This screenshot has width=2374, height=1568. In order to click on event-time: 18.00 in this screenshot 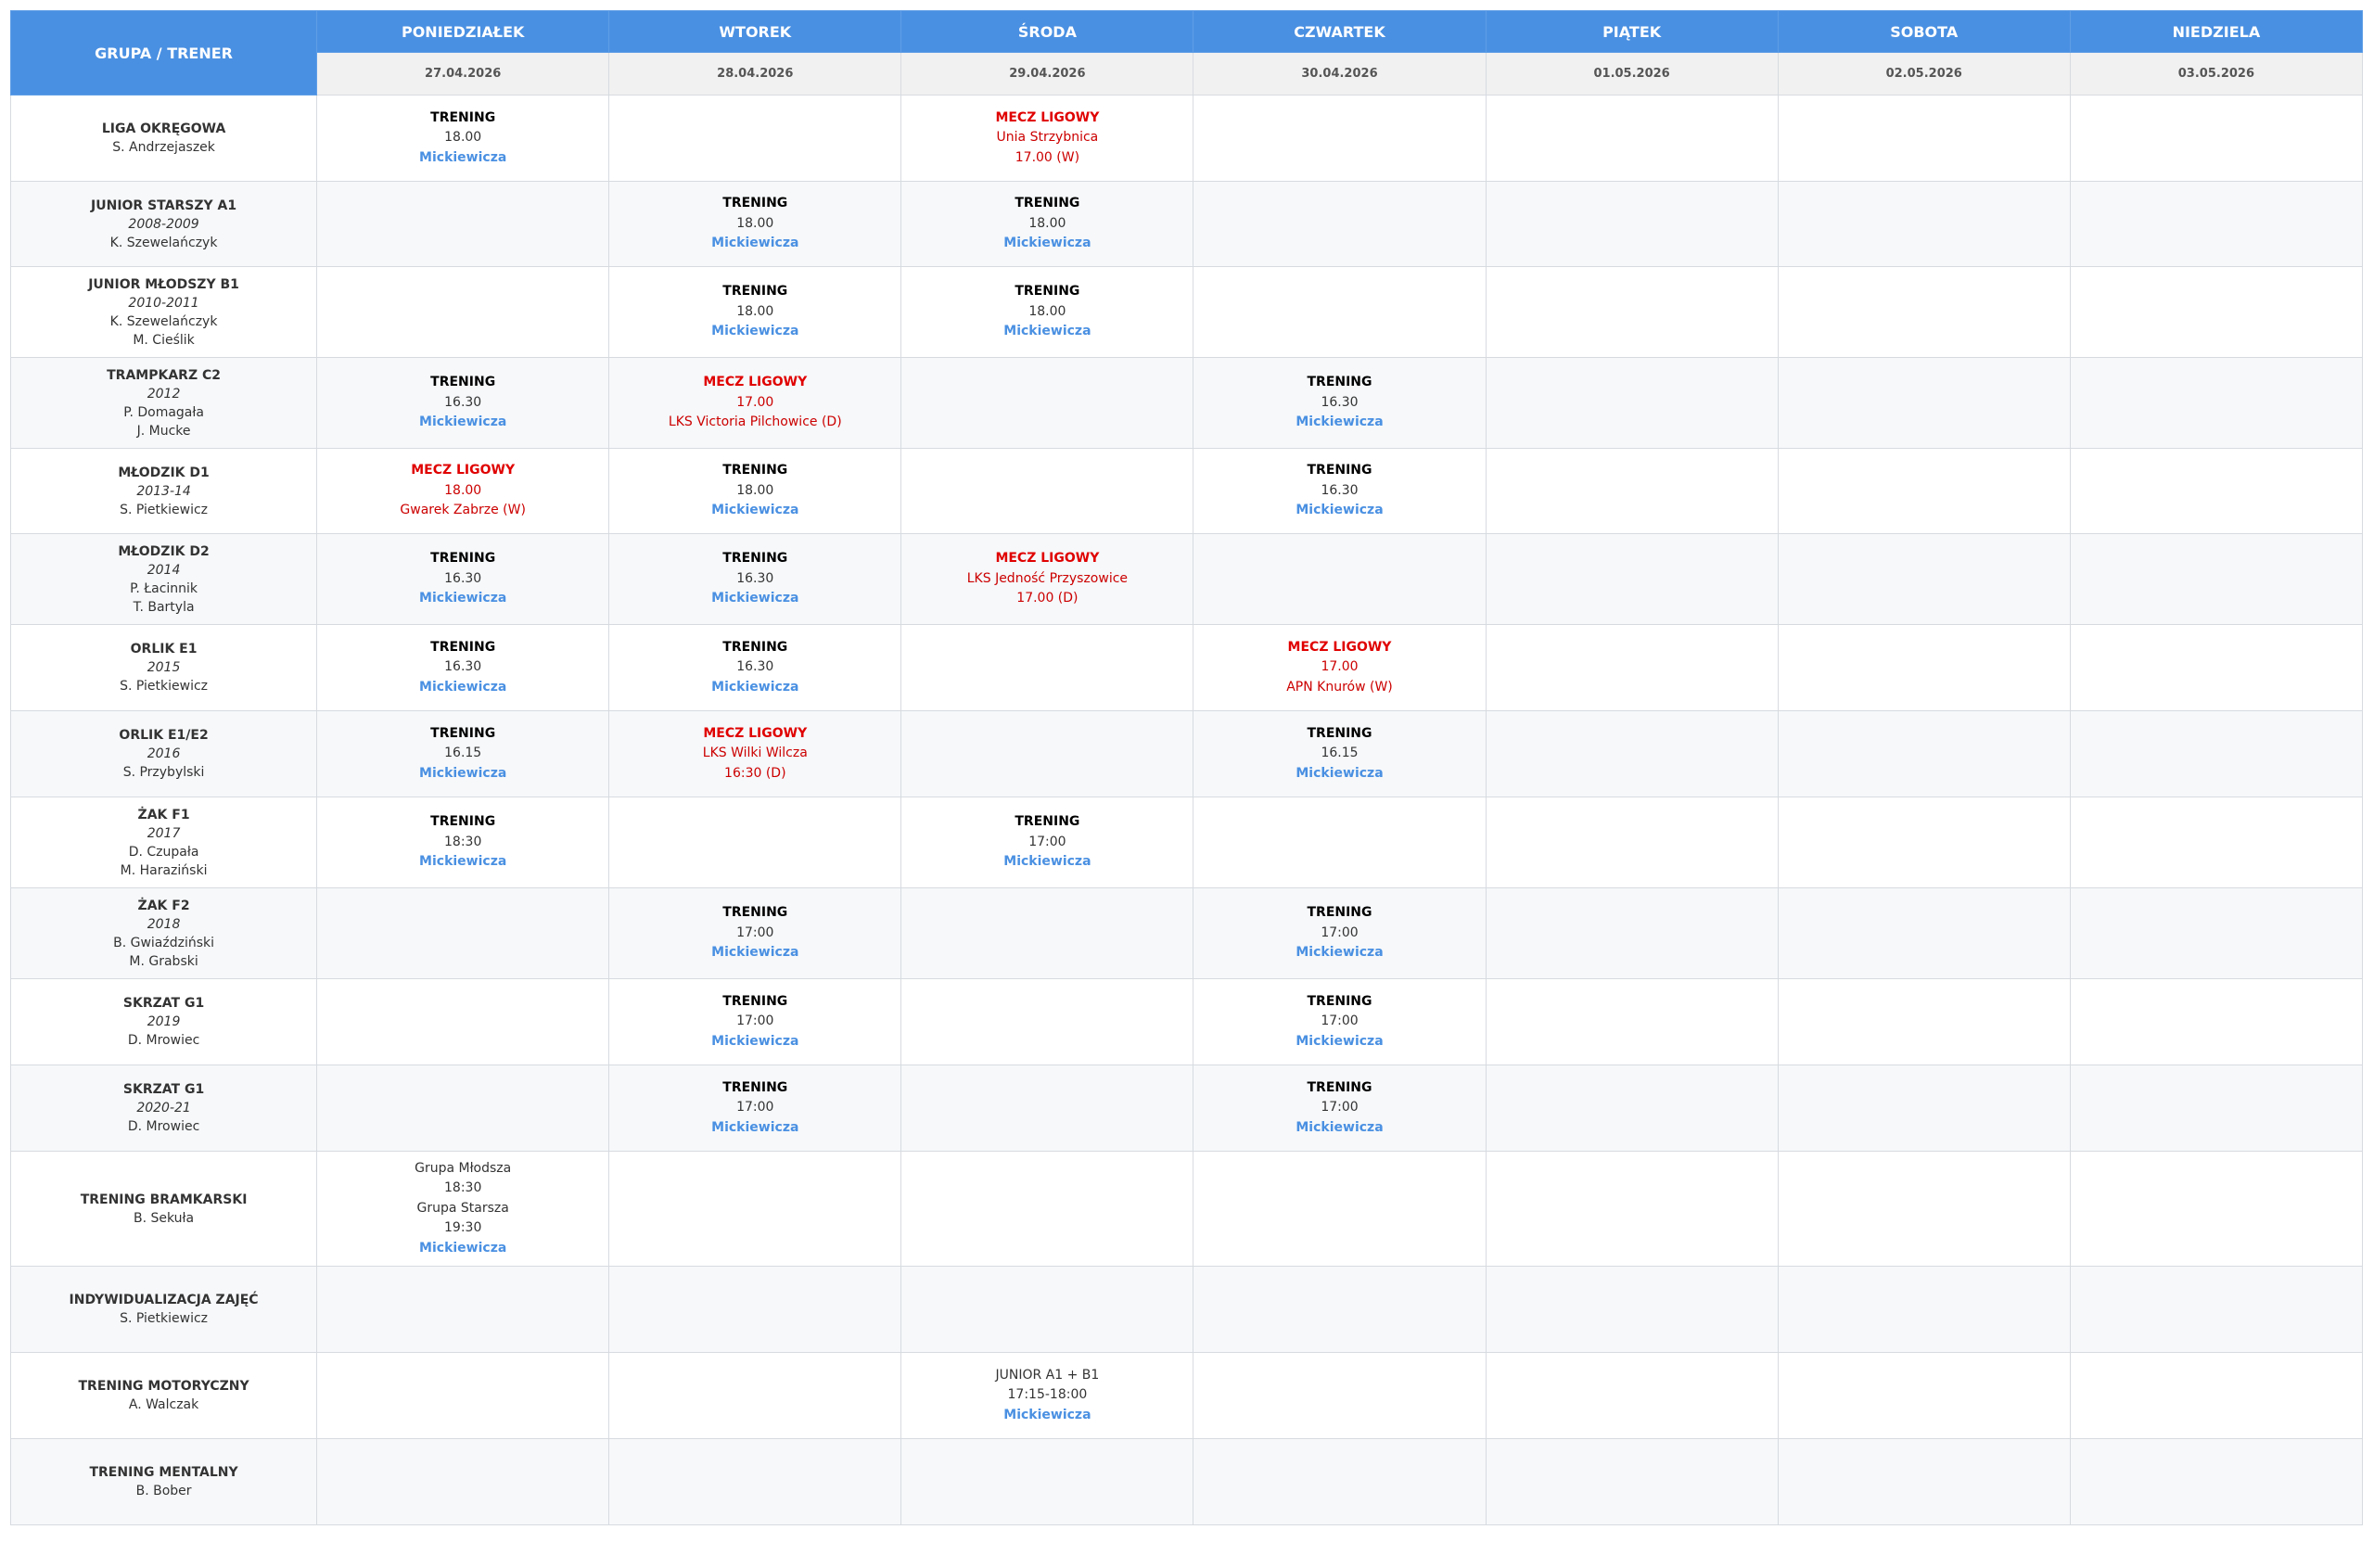, I will do `click(755, 223)`.